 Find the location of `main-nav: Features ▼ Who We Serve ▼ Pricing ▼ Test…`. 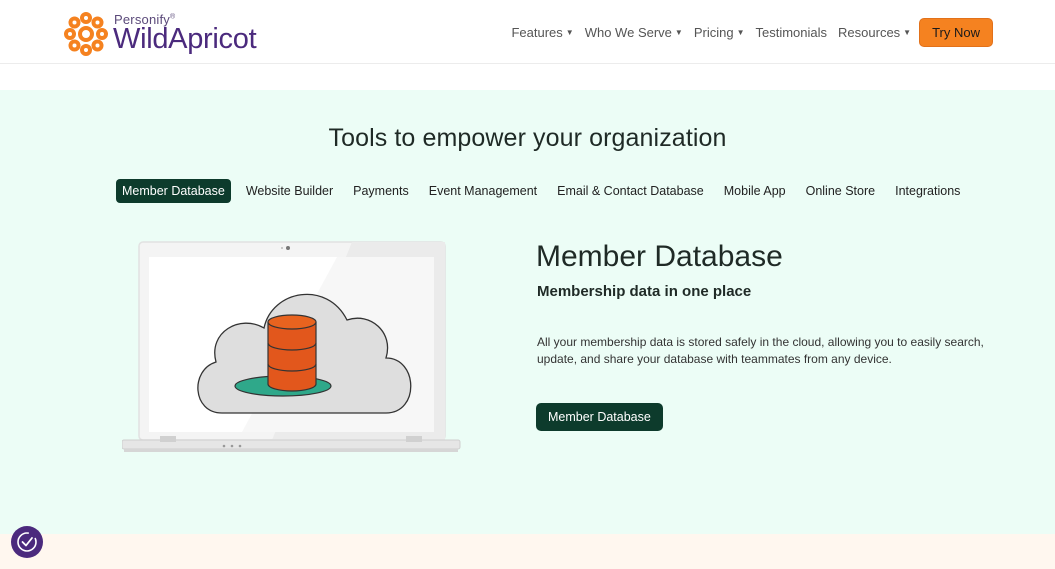

main-nav: Features ▼ Who We Serve ▼ Pricing ▼ Test… is located at coordinates (746, 32).